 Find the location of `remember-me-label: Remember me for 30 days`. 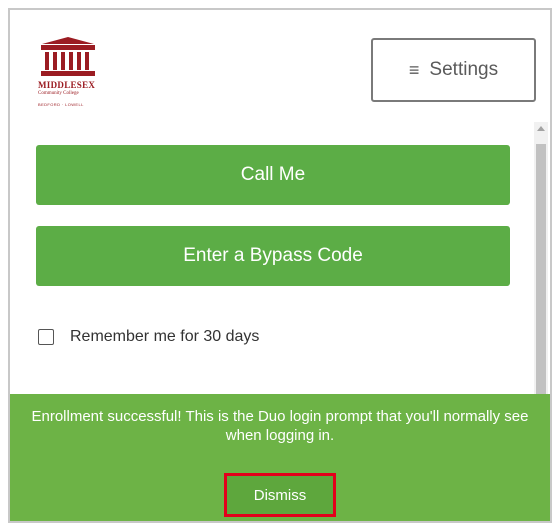

remember-me-label: Remember me for 30 days is located at coordinates (165, 336).